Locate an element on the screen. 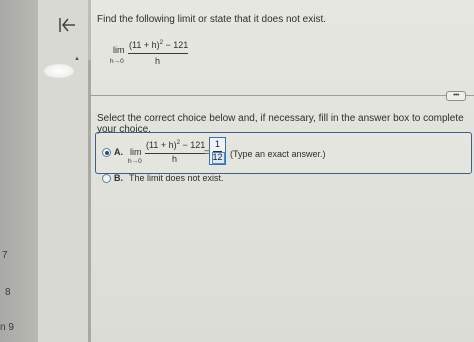 This screenshot has width=474, height=342. question-number-9: n 9 is located at coordinates (7, 327).